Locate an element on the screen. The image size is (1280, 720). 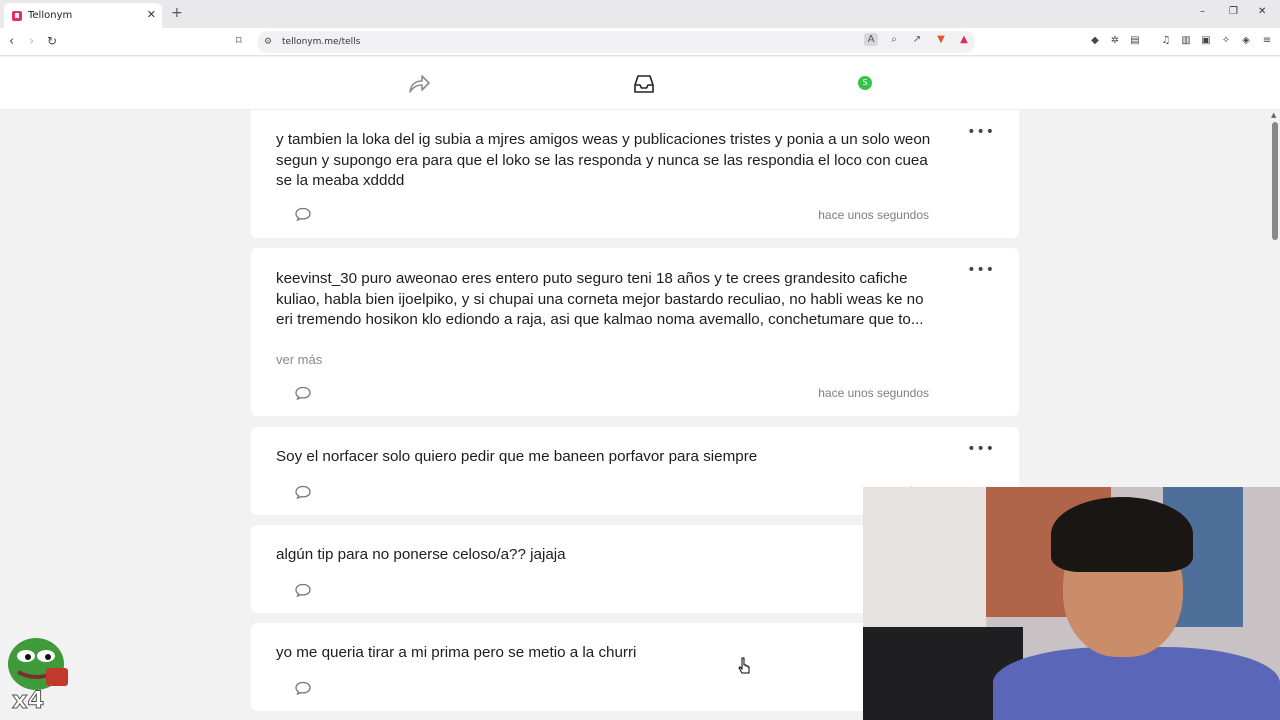
puzzle-icon: ✲ is located at coordinates (1115, 41).